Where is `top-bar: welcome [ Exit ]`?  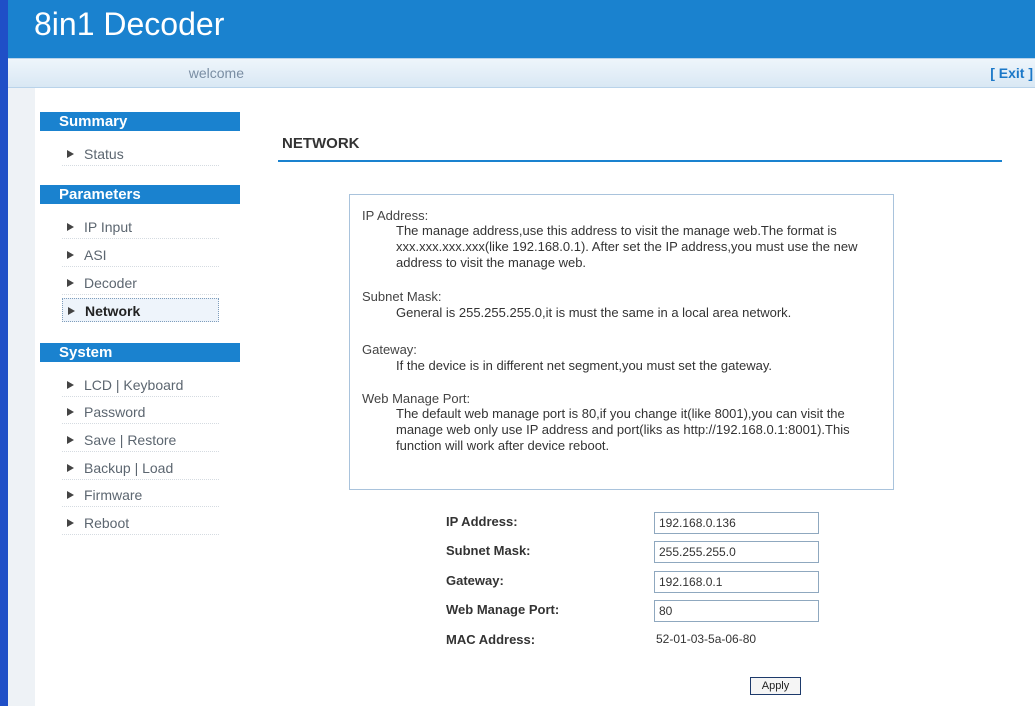 top-bar: welcome [ Exit ] is located at coordinates (521, 73).